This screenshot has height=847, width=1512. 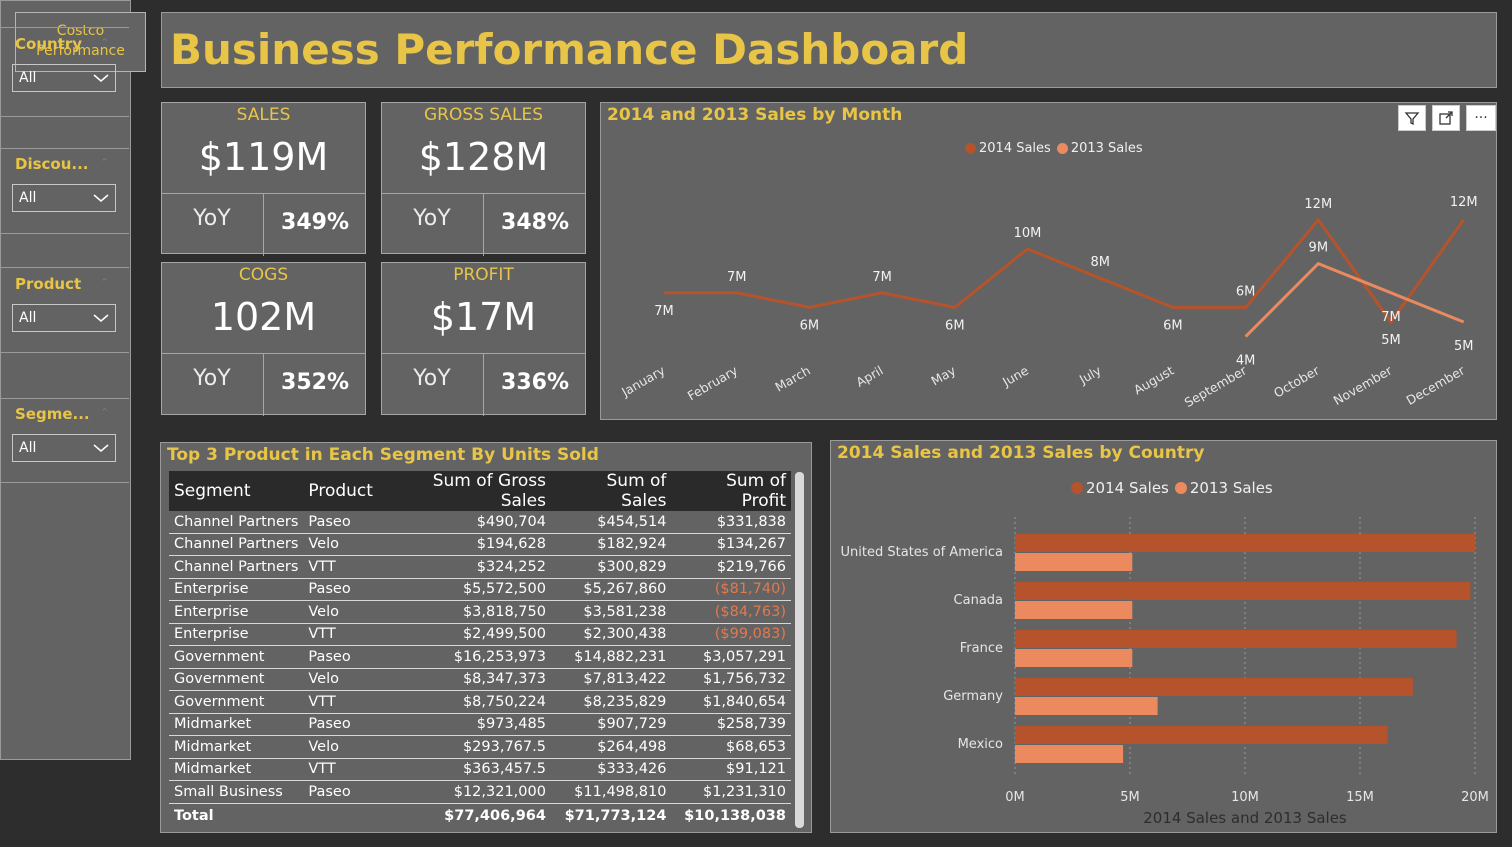 What do you see at coordinates (263, 339) in the screenshot?
I see `kpi-cogs-card: COGS 102M YoY 352%` at bounding box center [263, 339].